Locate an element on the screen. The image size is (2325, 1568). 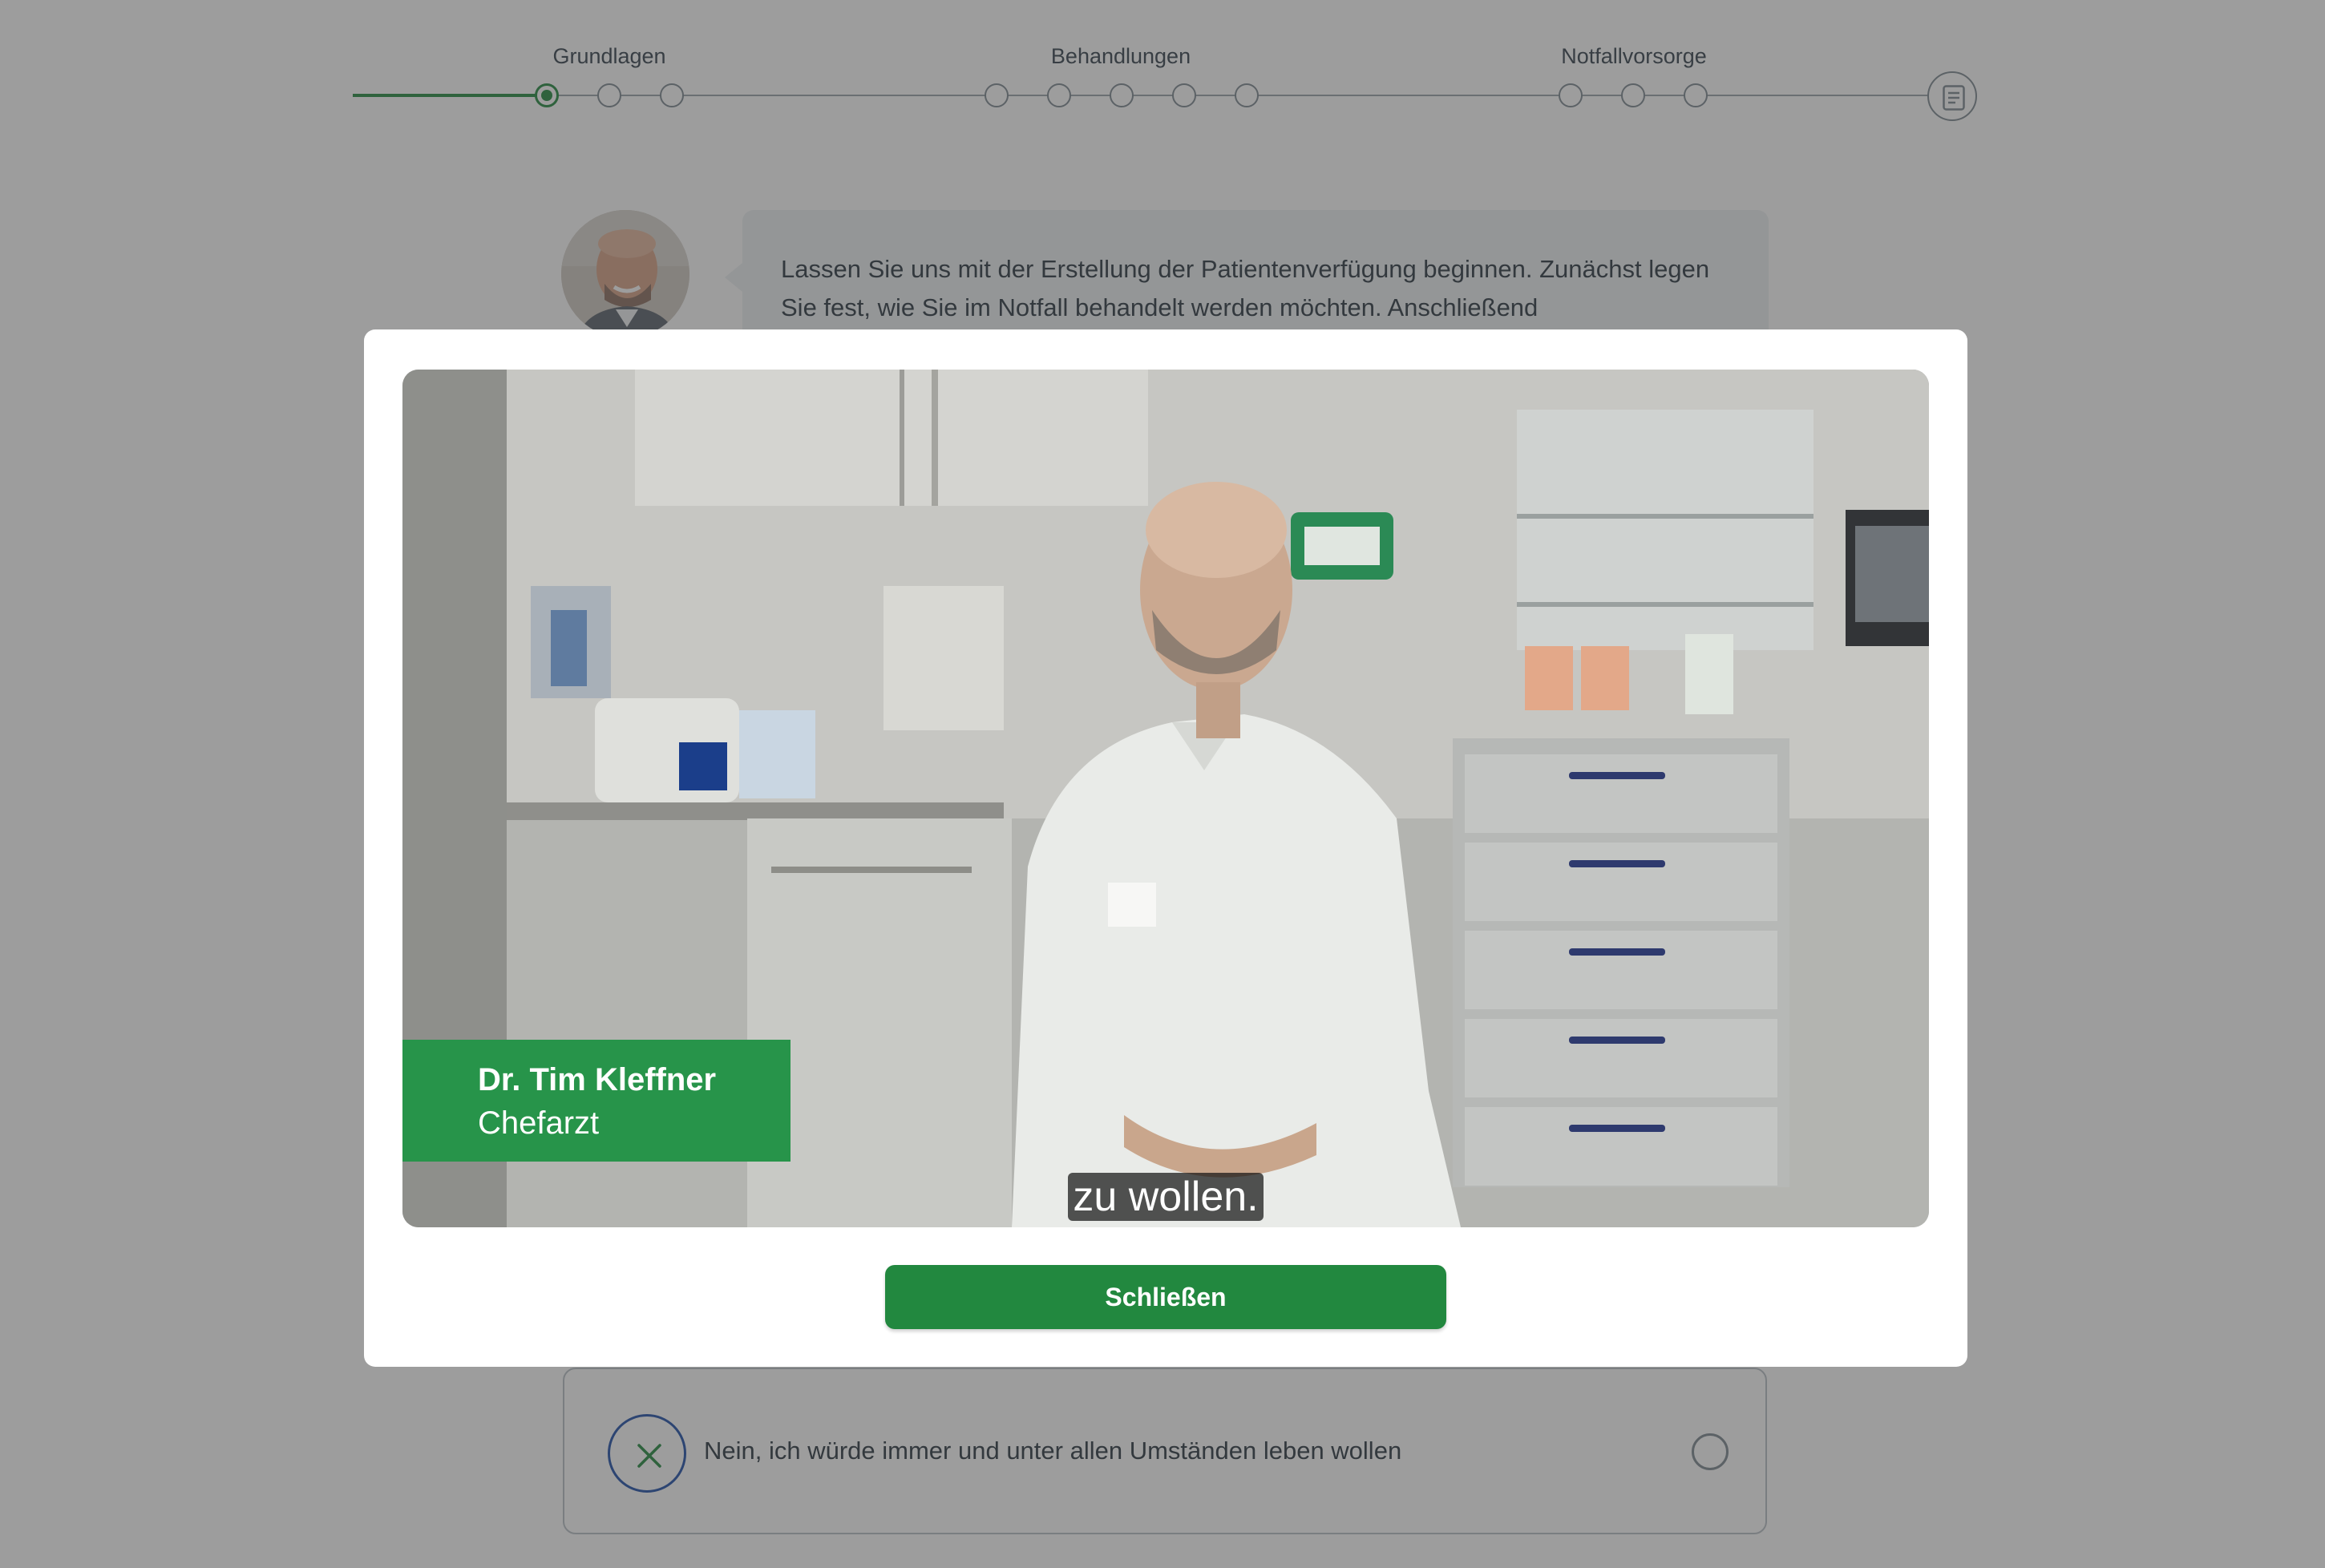
speaker-name: Dr. Tim Kleffner is located at coordinates (597, 1079).